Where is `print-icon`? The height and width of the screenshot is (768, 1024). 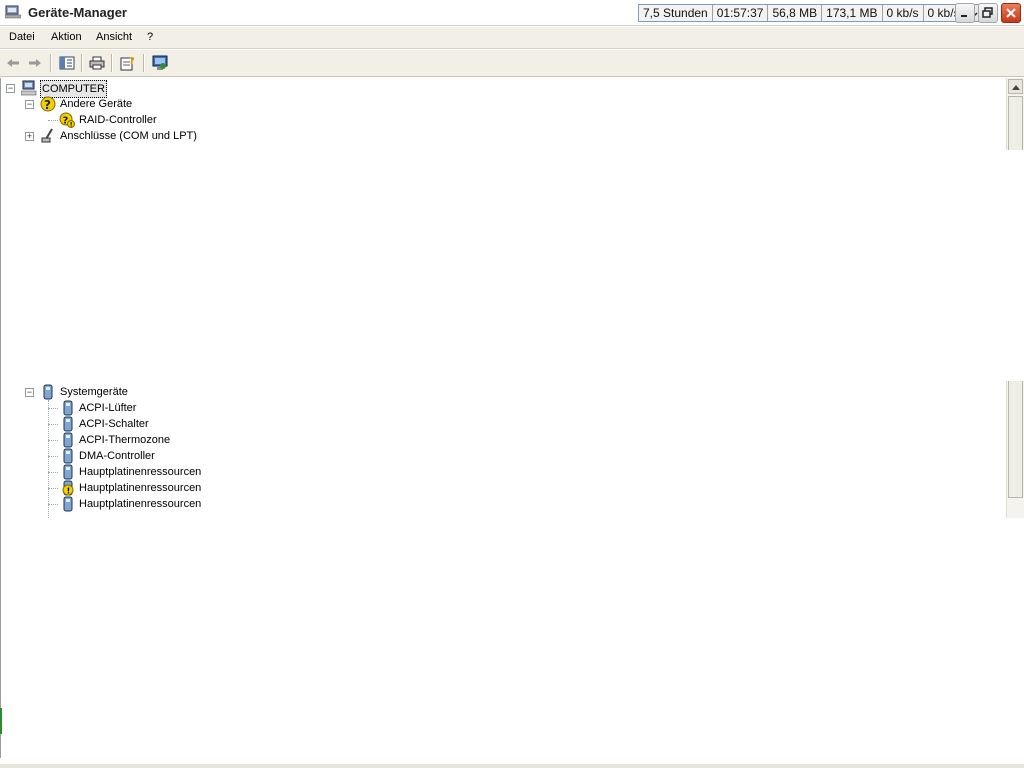
print-icon is located at coordinates (97, 63).